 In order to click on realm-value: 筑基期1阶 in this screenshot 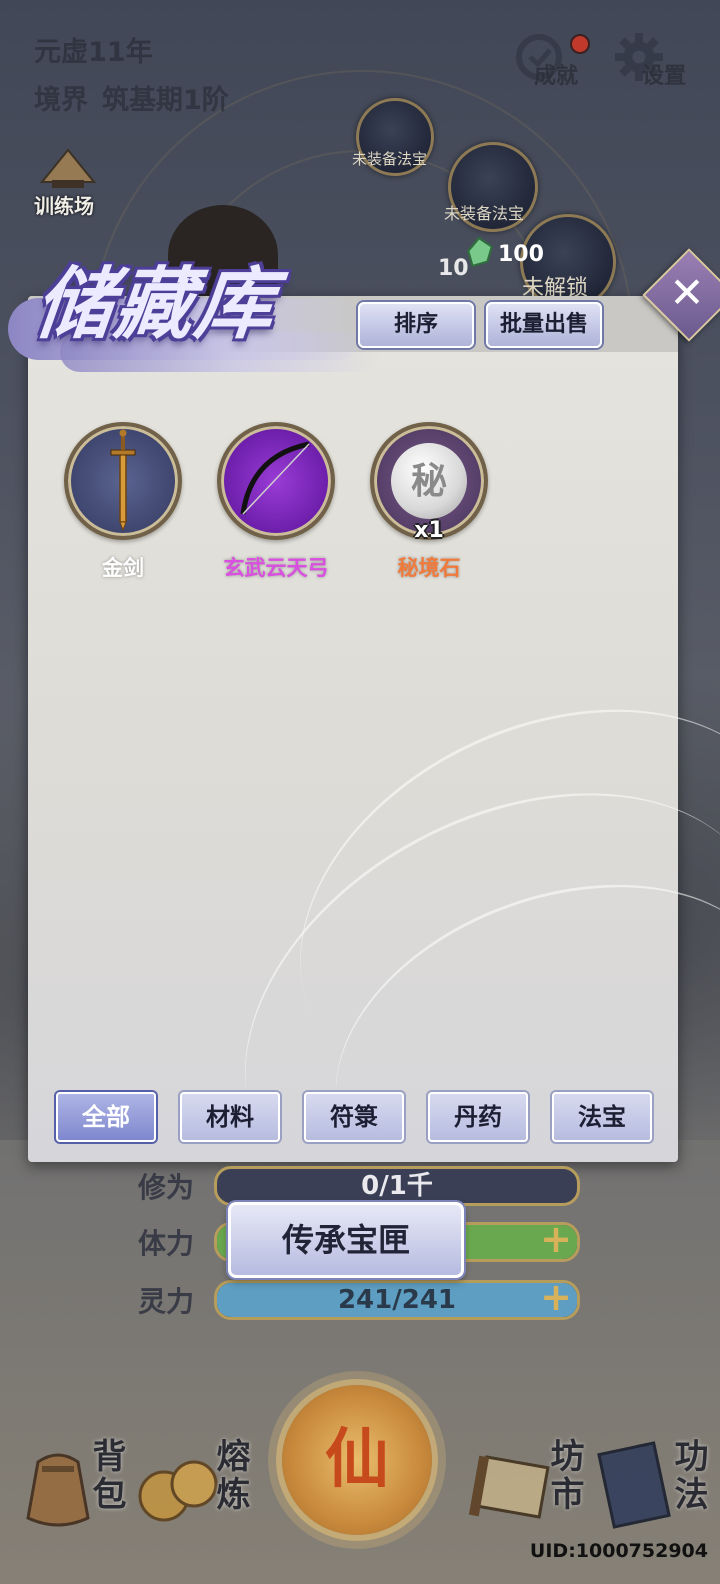, I will do `click(165, 100)`.